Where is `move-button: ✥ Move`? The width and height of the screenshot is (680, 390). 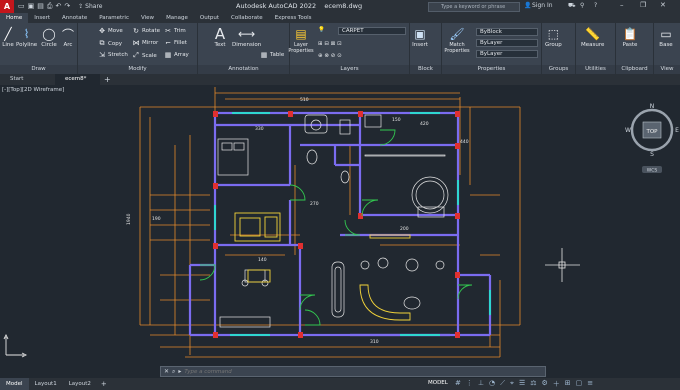 move-button: ✥ Move is located at coordinates (110, 31).